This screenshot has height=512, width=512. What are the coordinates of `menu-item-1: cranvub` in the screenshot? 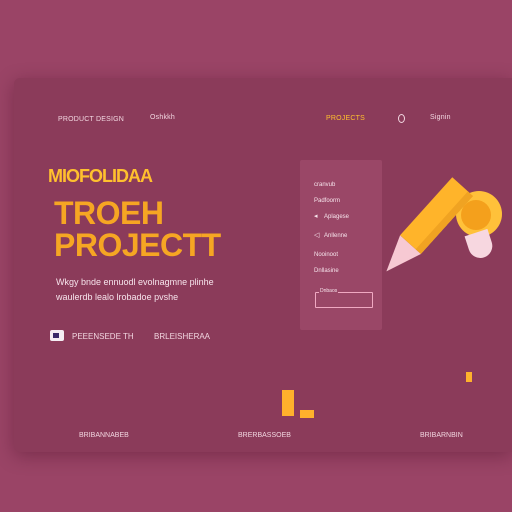 It's located at (324, 185).